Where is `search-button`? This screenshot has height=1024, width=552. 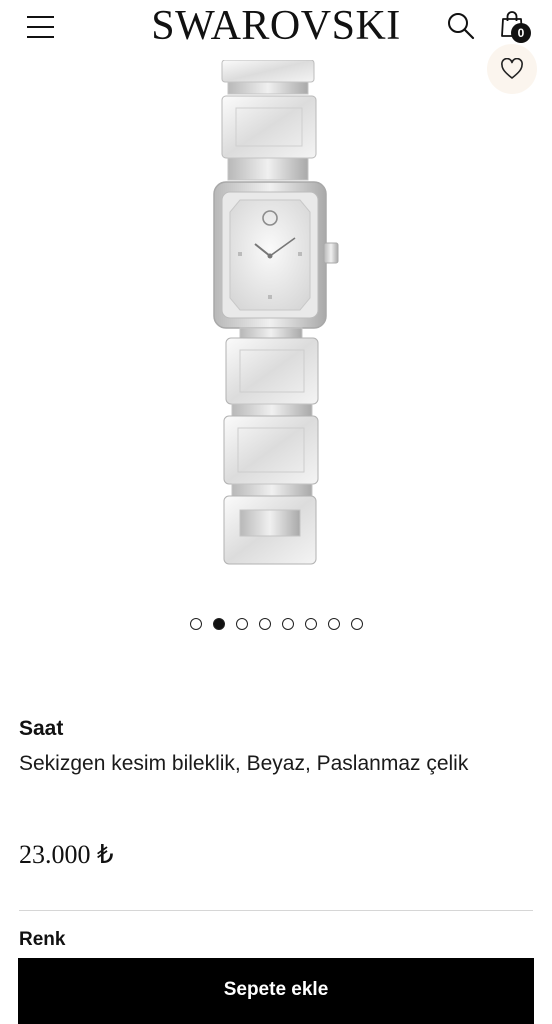 search-button is located at coordinates (461, 26).